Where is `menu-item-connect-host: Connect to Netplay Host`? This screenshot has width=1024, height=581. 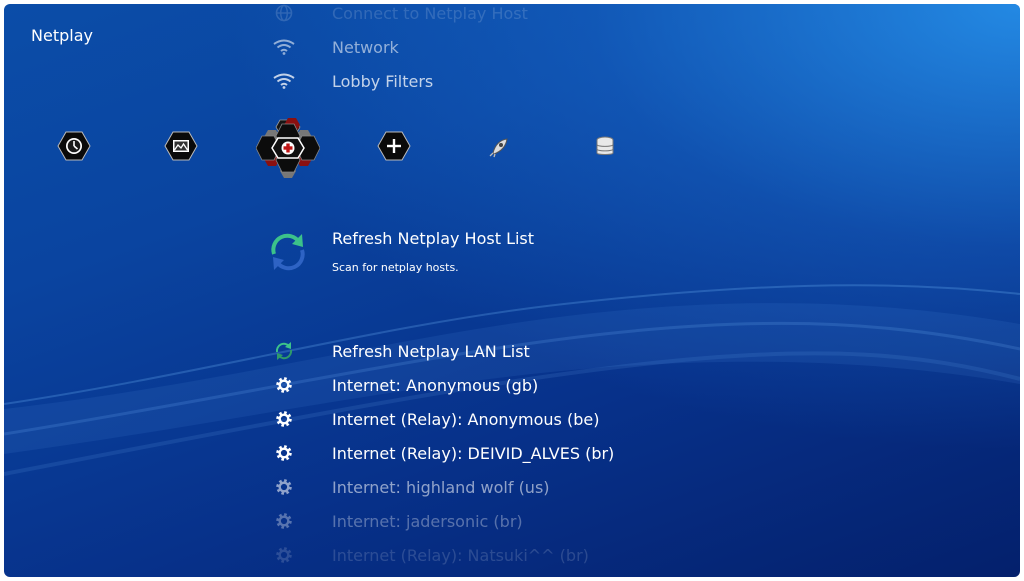
menu-item-connect-host: Connect to Netplay Host is located at coordinates (397, 17).